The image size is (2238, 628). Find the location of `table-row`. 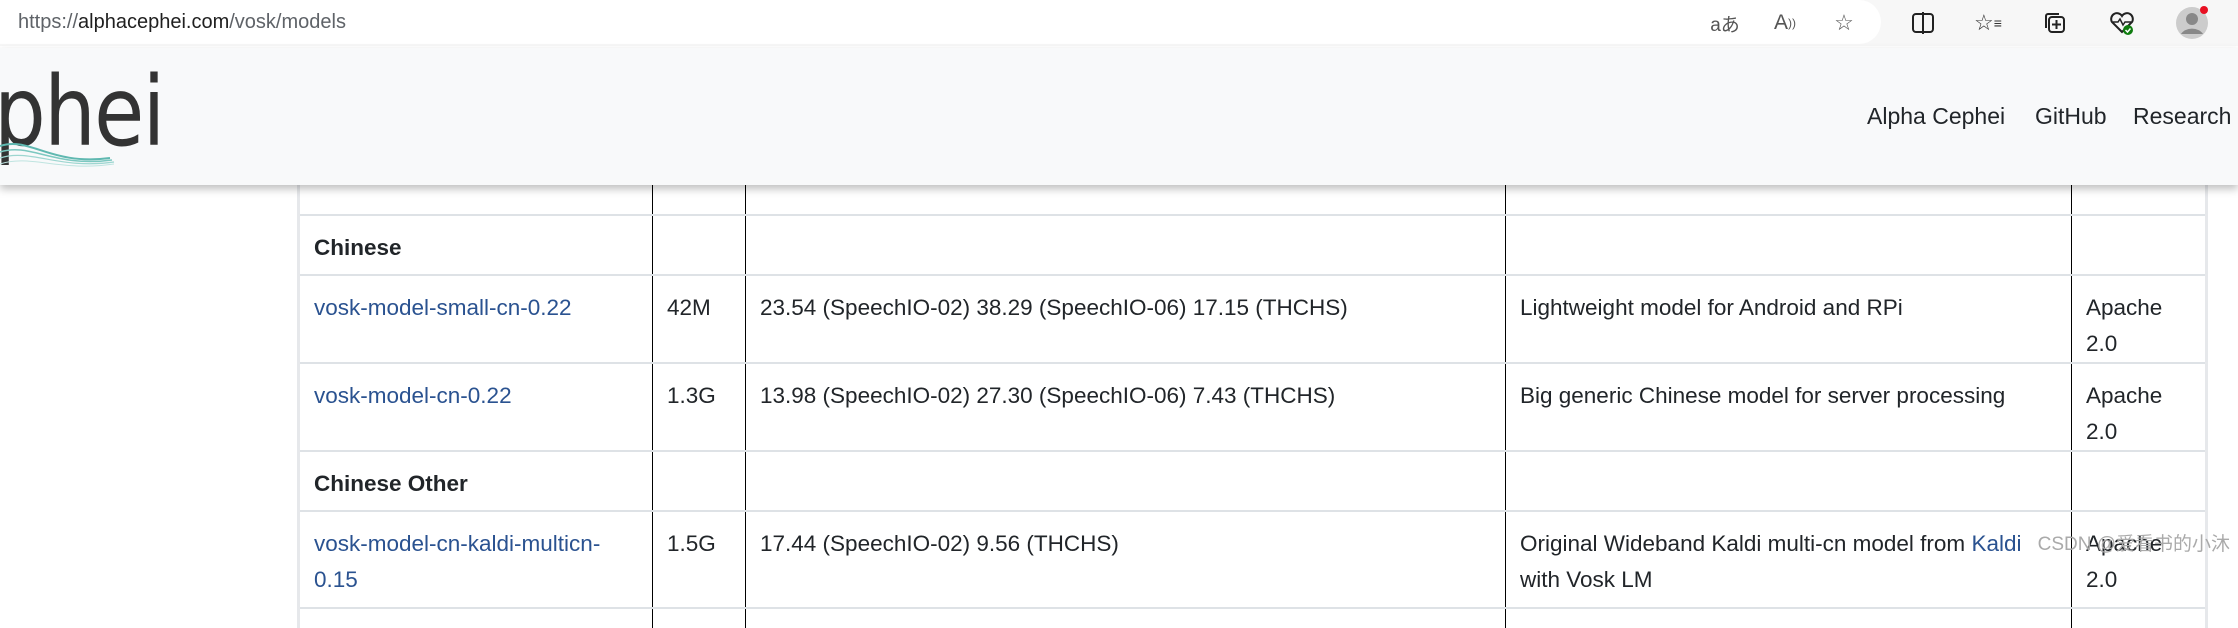

table-row is located at coordinates (1252, 617).